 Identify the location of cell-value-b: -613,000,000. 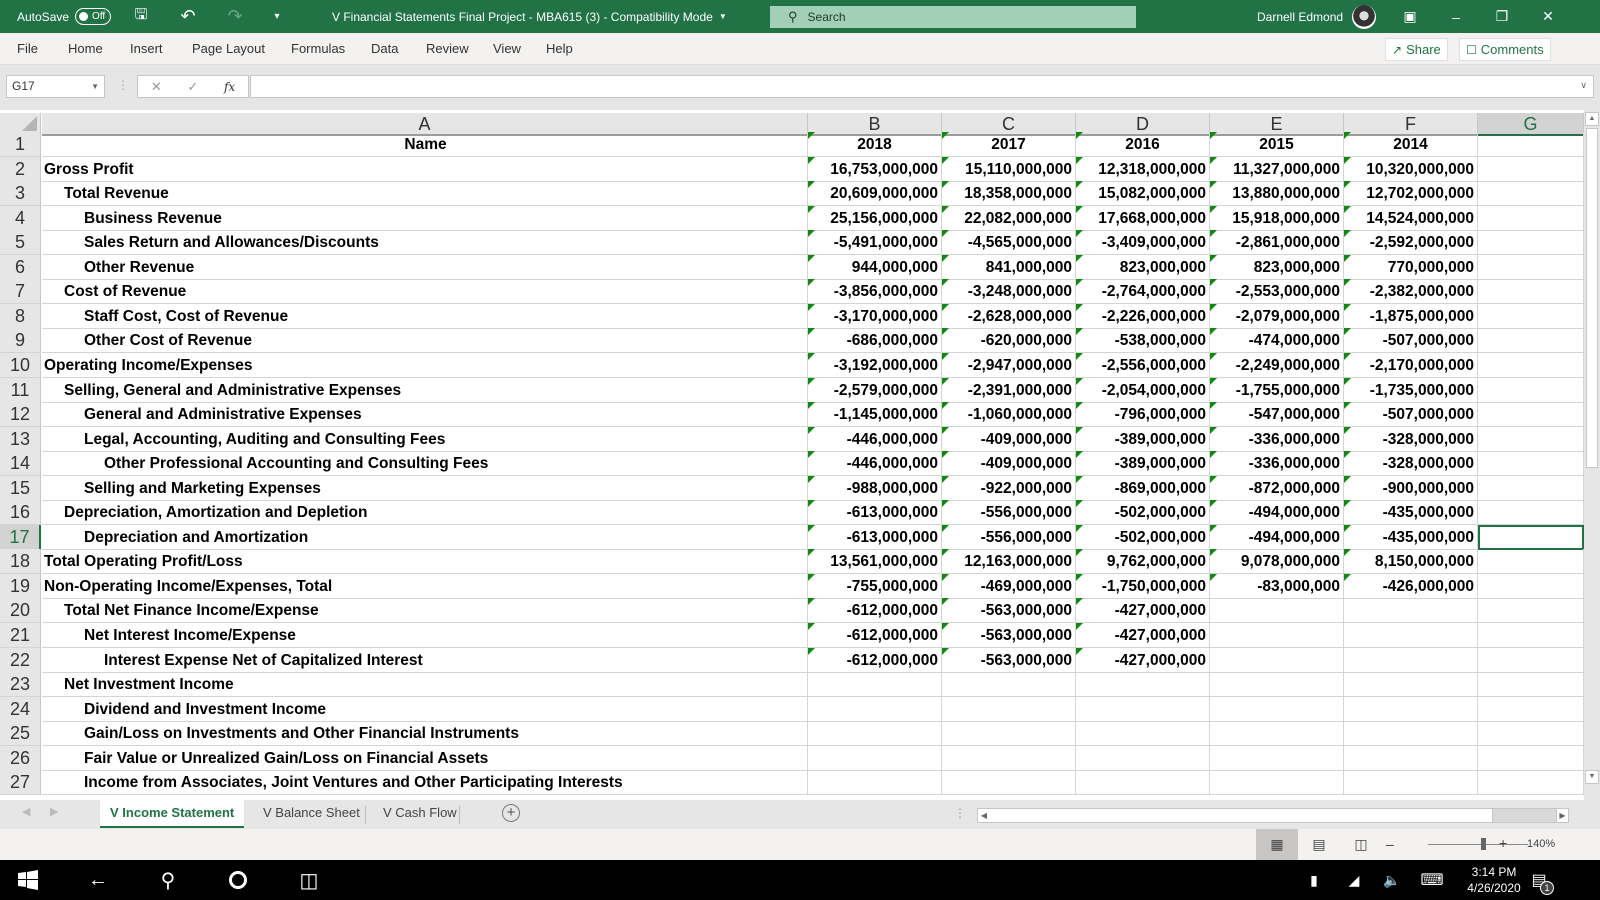
(875, 537).